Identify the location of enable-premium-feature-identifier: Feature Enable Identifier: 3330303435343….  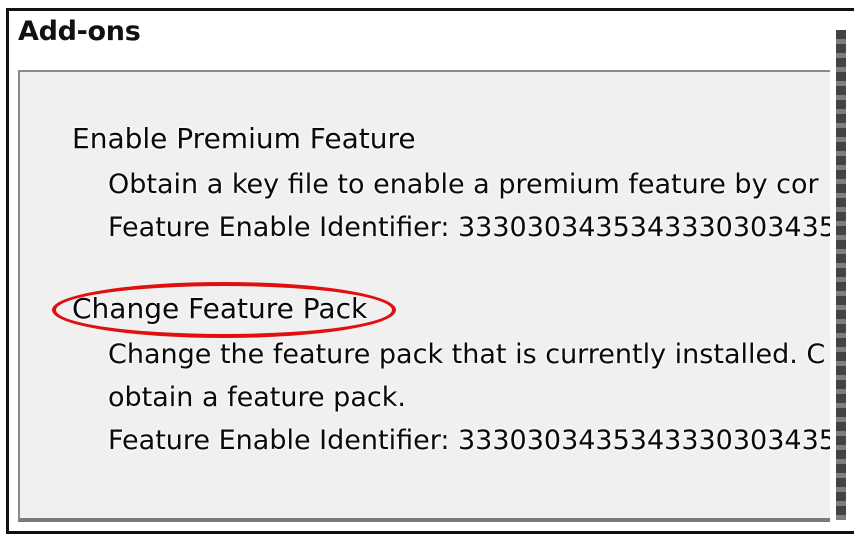
(472, 227).